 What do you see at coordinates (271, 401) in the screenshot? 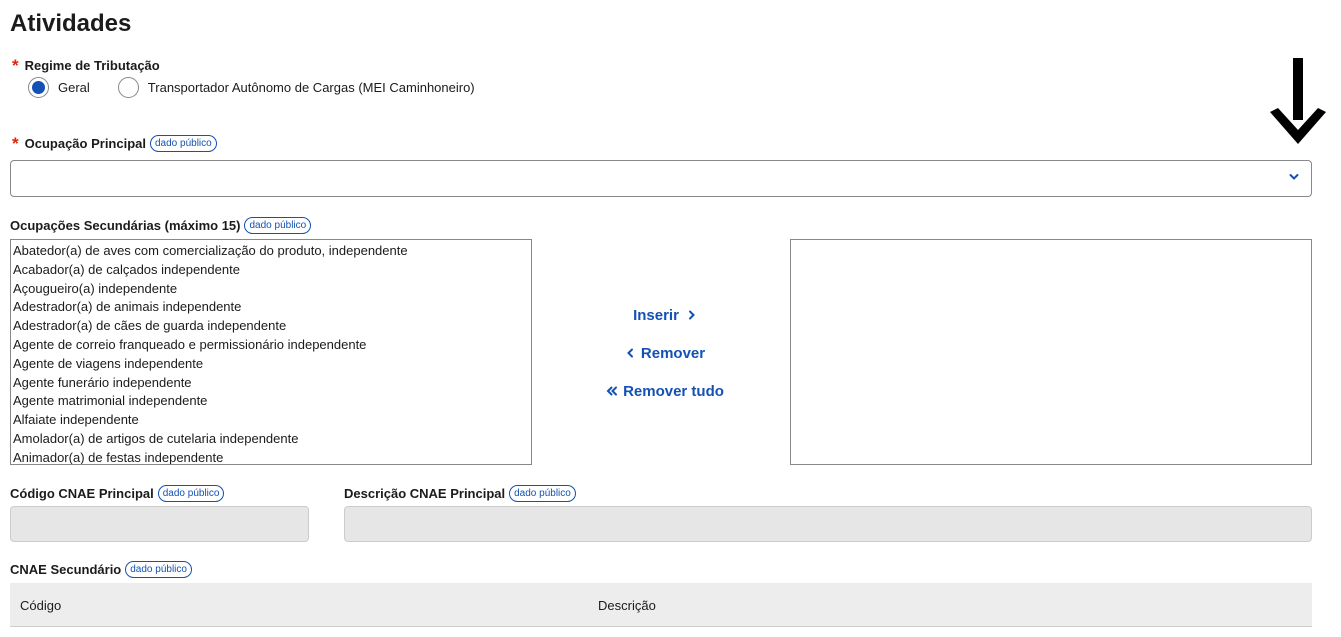
I see `list-item: Agente matrimonial independente` at bounding box center [271, 401].